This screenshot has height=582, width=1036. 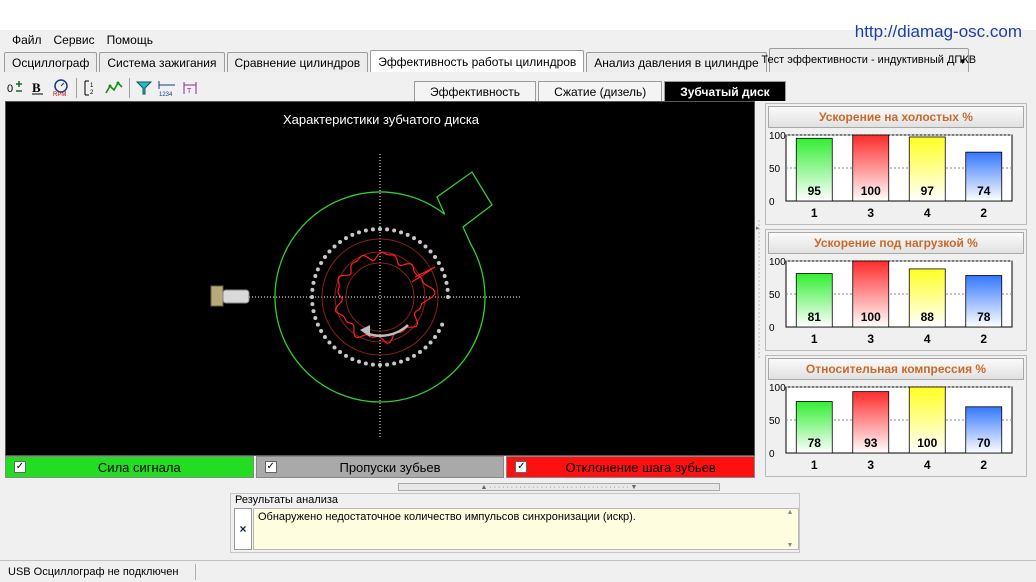 I want to click on svg-text: B, so click(x=36, y=87).